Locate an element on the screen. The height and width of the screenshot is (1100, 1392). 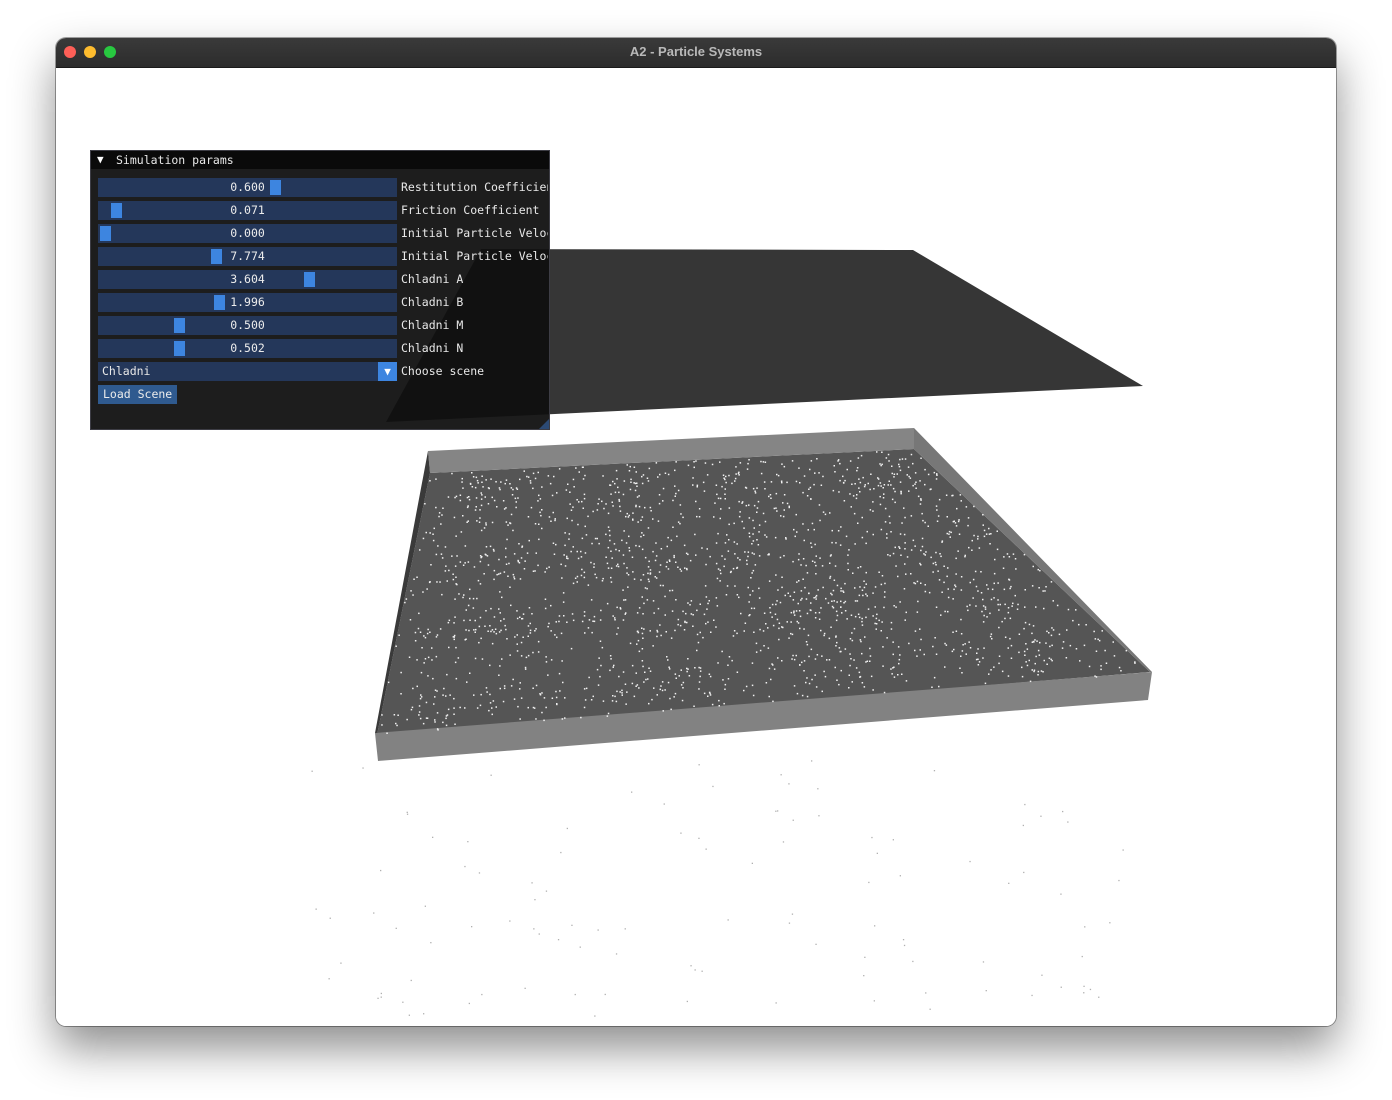
initial-velocity-b-slider: 7.774 is located at coordinates (247, 256).